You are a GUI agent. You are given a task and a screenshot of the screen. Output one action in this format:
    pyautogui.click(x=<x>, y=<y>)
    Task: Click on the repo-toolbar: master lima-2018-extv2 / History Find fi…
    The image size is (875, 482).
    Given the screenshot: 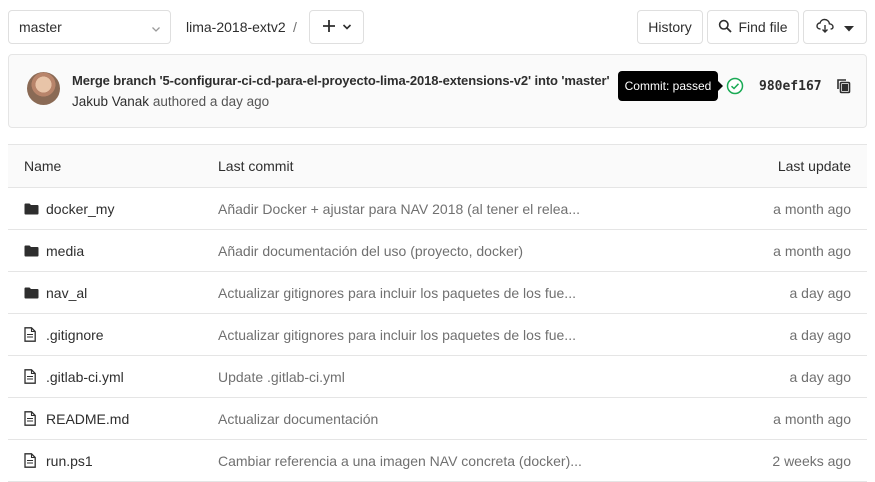 What is the action you would take?
    pyautogui.click(x=437, y=27)
    